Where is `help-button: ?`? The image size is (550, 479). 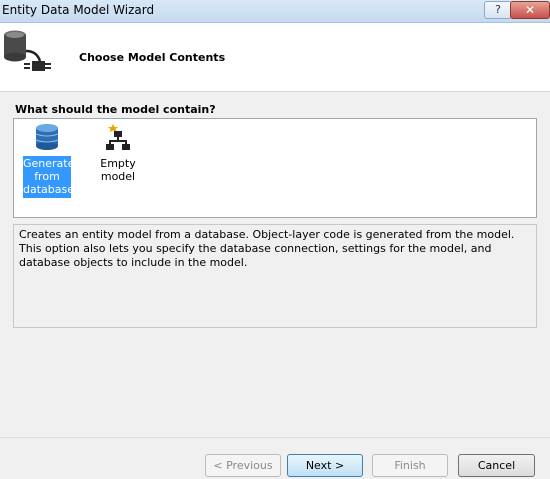 help-button: ? is located at coordinates (498, 10).